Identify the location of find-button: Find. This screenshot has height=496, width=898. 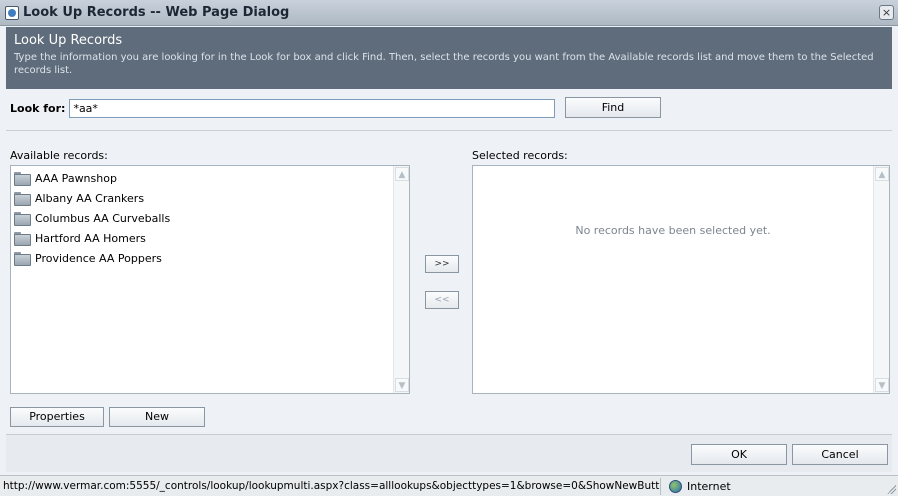
(613, 107).